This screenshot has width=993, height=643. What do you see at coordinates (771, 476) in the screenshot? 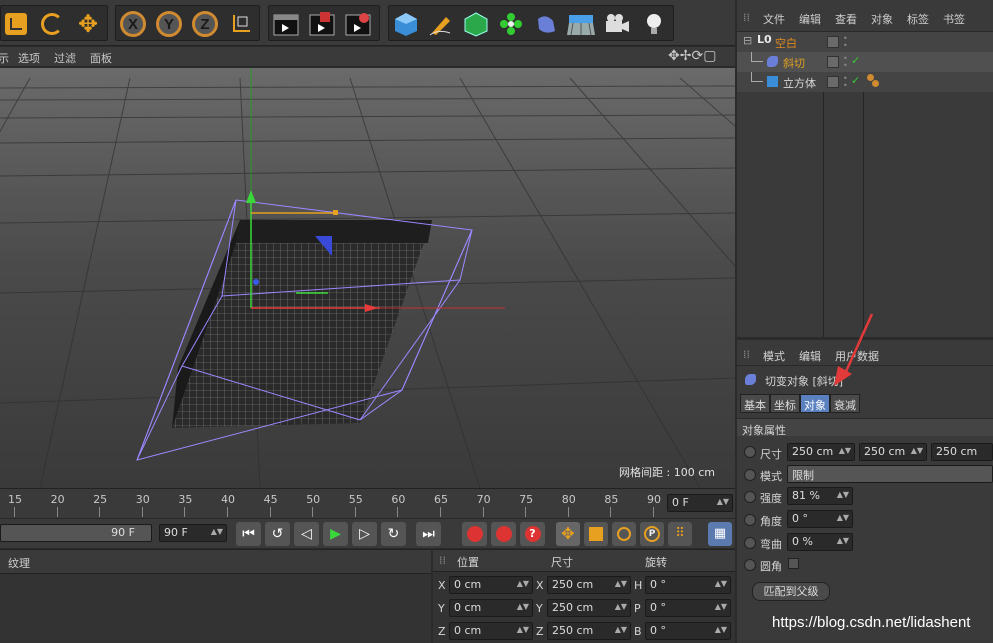
I see `mode-label: 模式` at bounding box center [771, 476].